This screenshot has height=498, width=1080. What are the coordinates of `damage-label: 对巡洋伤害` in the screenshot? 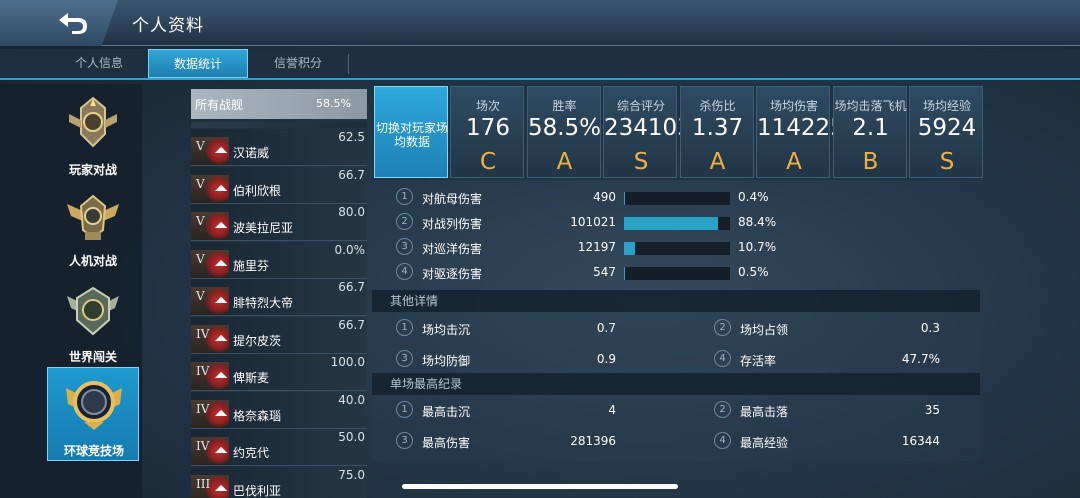 It's located at (452, 249).